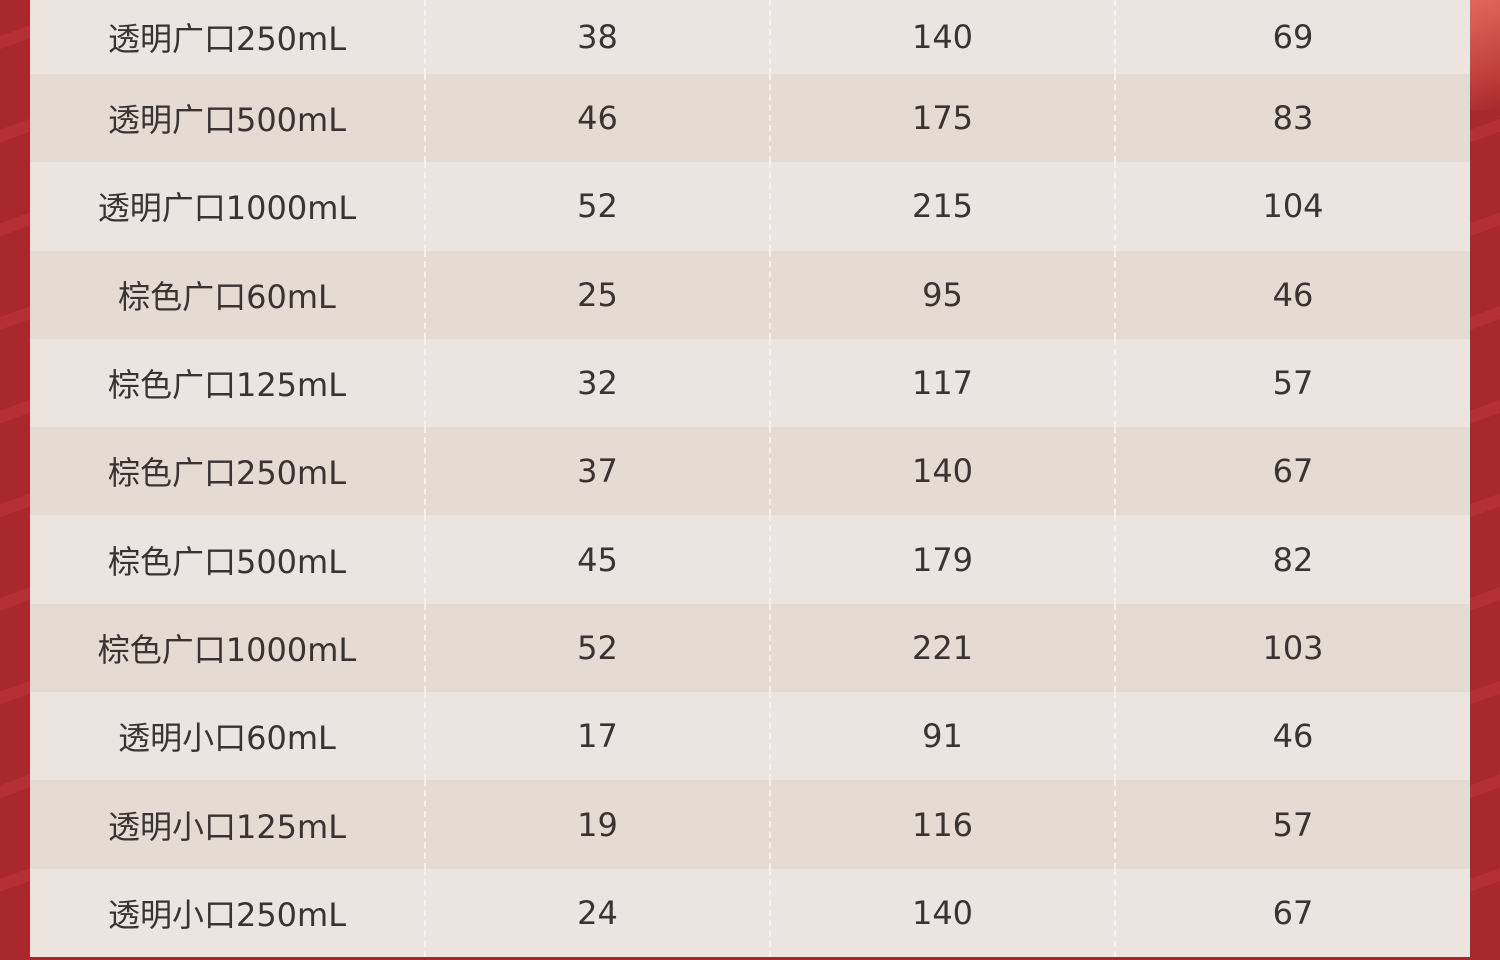  What do you see at coordinates (596, 736) in the screenshot?
I see `value-cell: 17` at bounding box center [596, 736].